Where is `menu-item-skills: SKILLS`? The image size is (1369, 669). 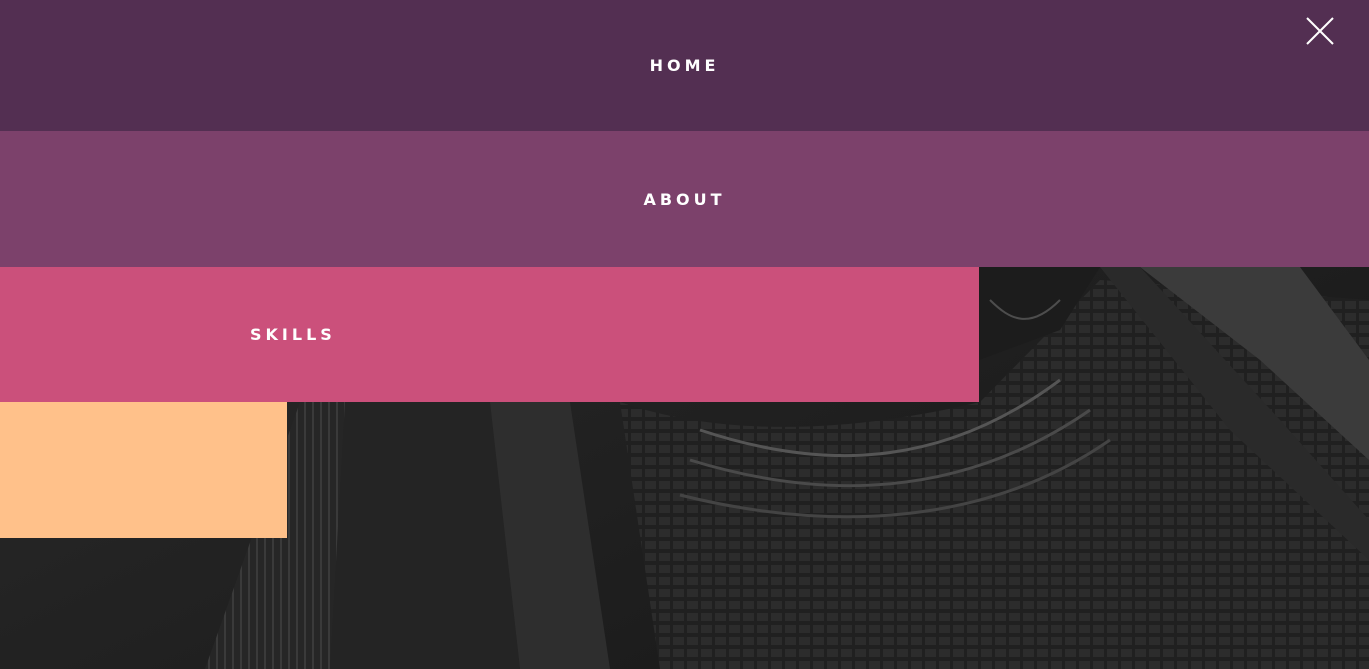 menu-item-skills: SKILLS is located at coordinates (489, 334).